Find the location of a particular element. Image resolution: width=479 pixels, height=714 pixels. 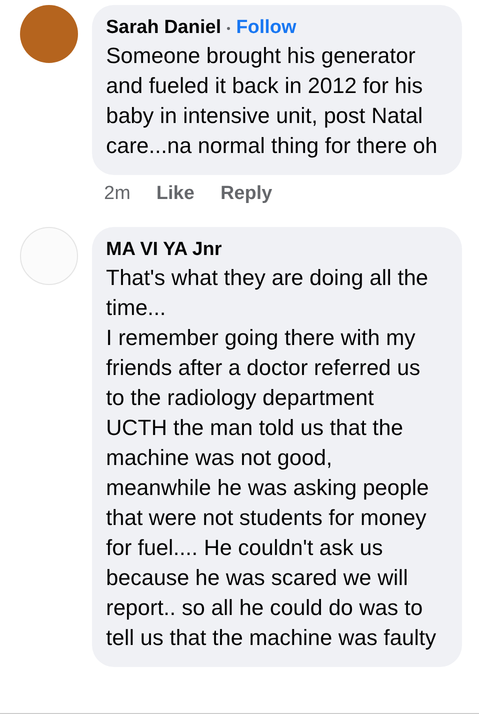

reply-link: Reply is located at coordinates (246, 194).